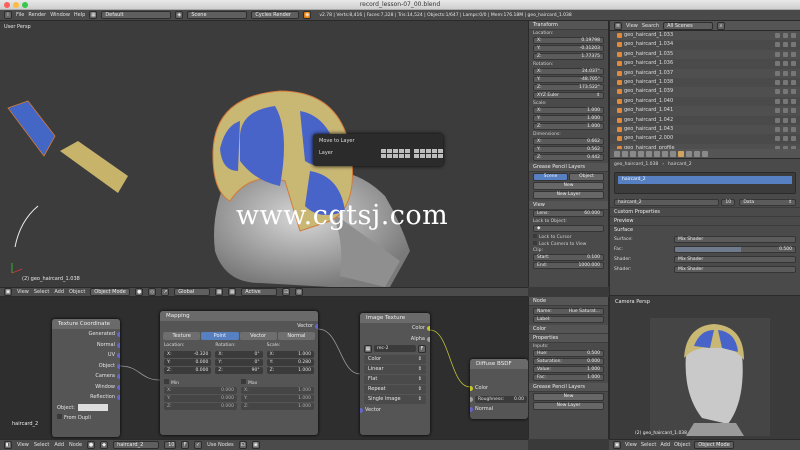 This screenshot has width=800, height=450. What do you see at coordinates (568, 353) in the screenshot?
I see `hue-field: Hue: 0.500` at bounding box center [568, 353].